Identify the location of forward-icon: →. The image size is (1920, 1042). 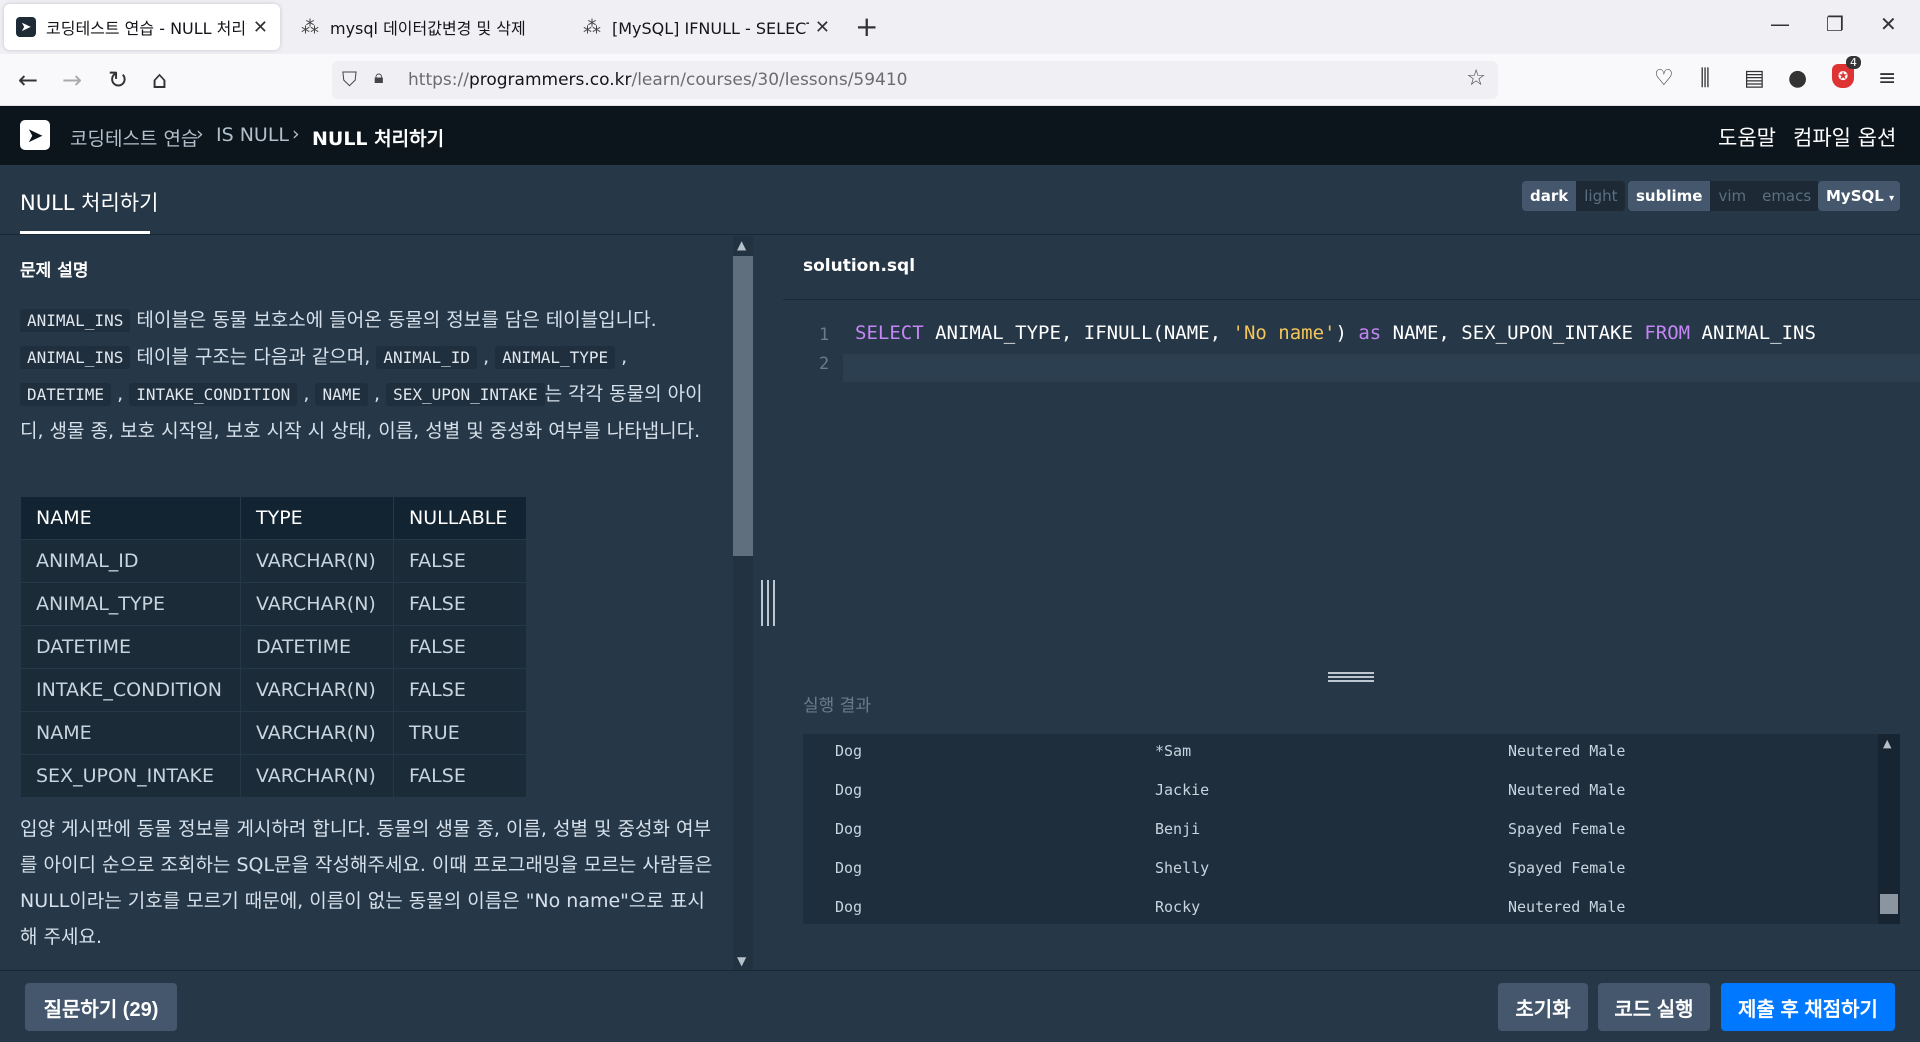
(72, 80).